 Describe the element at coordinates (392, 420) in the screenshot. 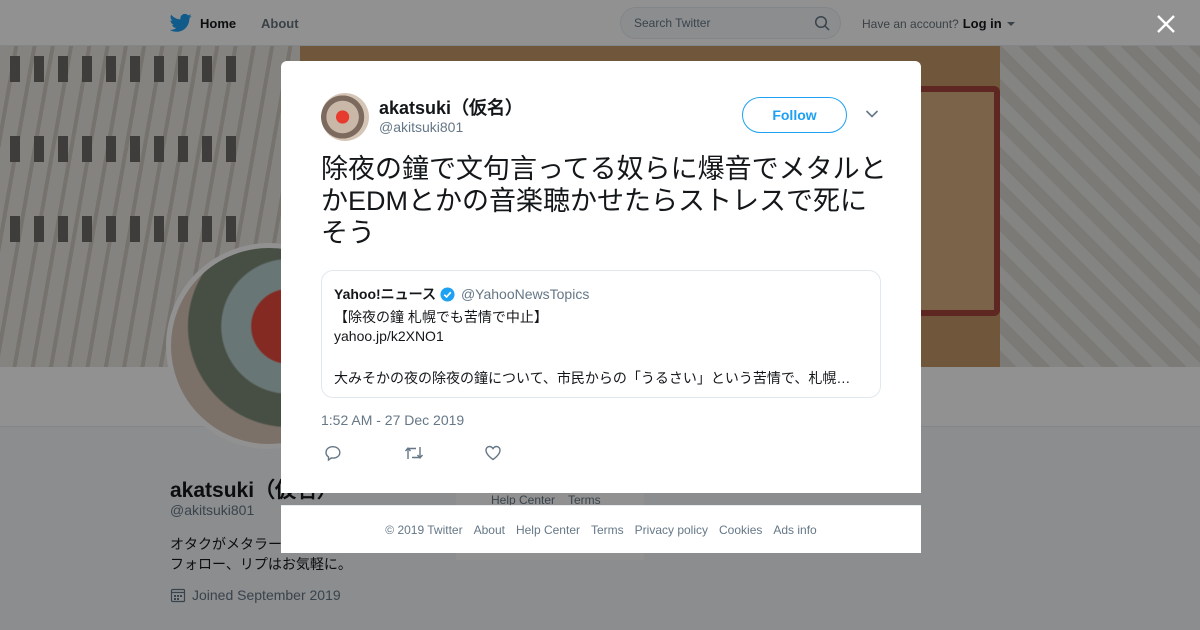

I see `tweet-timestamp: 1:52 AM - 27 Dec 2019` at that location.